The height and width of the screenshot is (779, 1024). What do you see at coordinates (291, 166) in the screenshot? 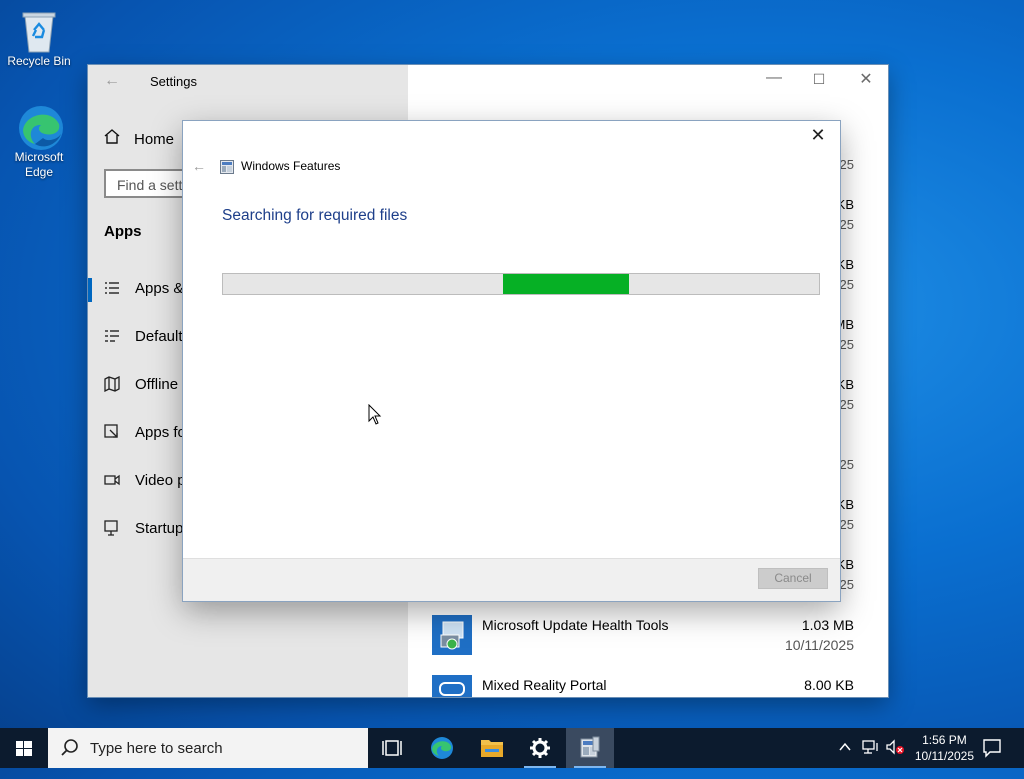
I see `dialog-title: Windows Features` at bounding box center [291, 166].